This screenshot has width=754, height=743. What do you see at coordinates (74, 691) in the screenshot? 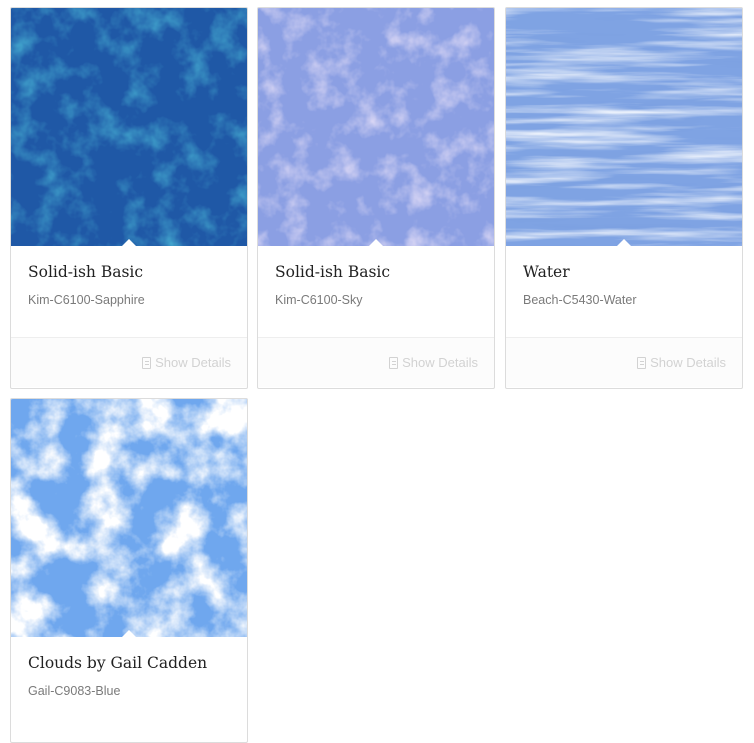
I see `product-sku: Gail-C9083-Blue` at bounding box center [74, 691].